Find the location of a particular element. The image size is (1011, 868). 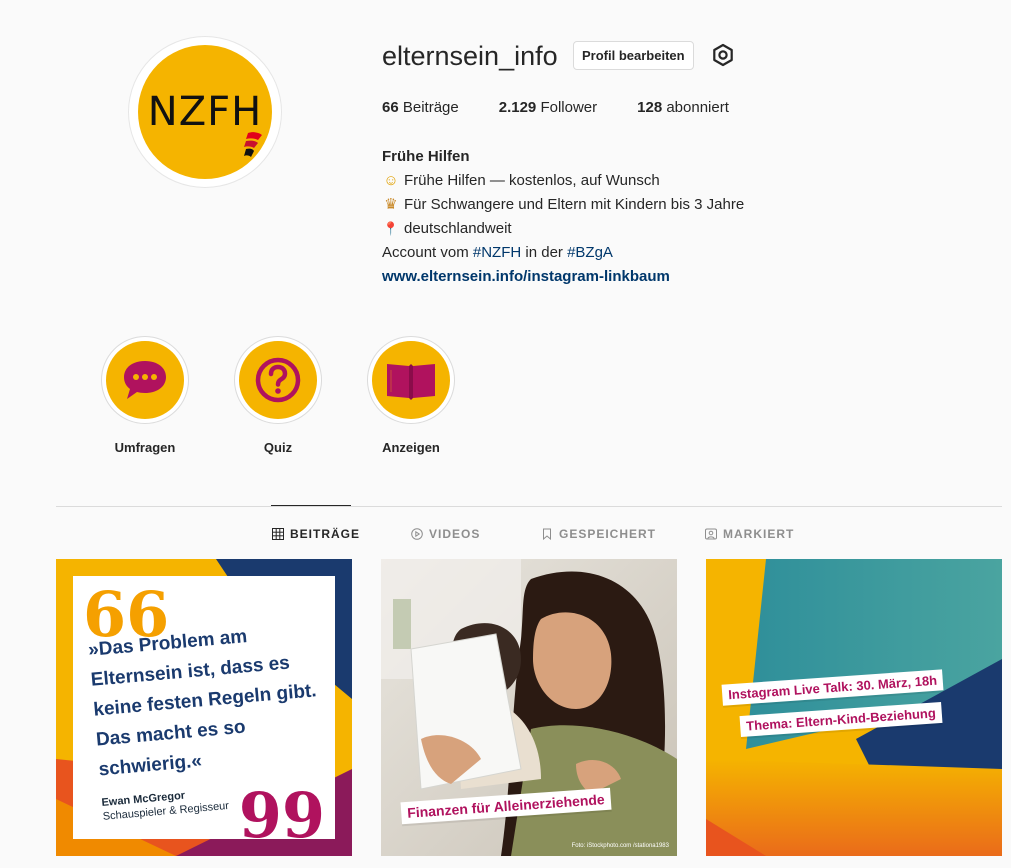

tab-tagged: MARKIERT is located at coordinates (749, 534).